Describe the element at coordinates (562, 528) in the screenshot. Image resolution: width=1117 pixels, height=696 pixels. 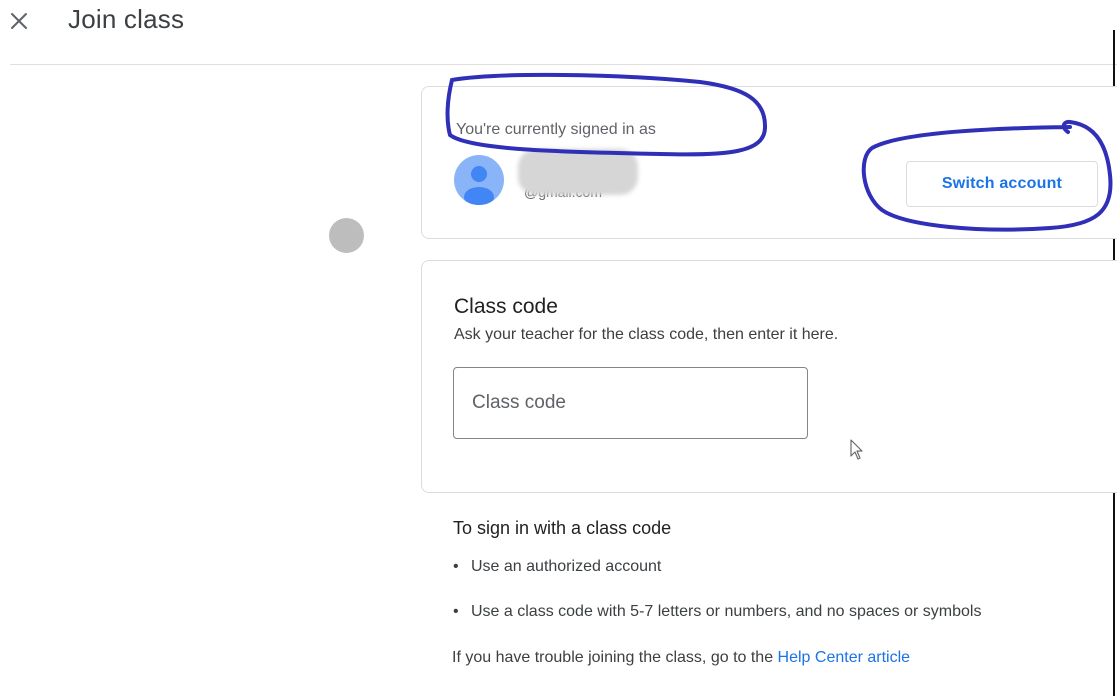
I see `info-title: To sign in with a class code` at that location.